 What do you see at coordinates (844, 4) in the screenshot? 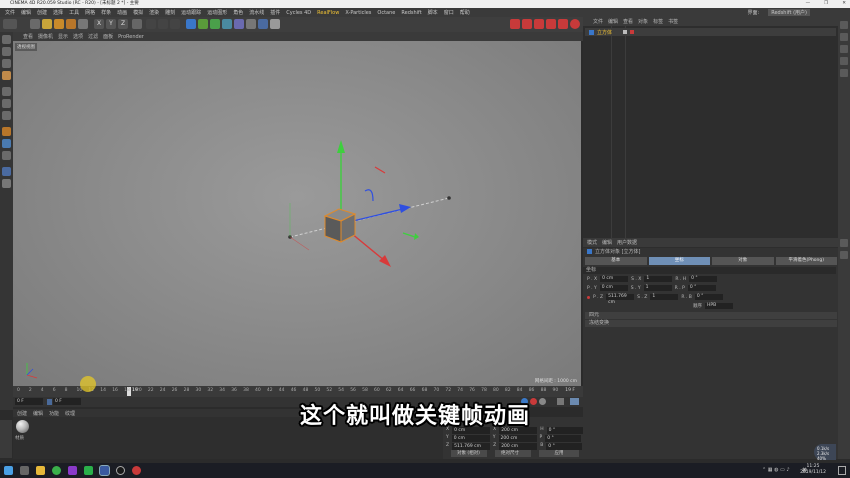
I see `close-button: ✕` at bounding box center [844, 4].